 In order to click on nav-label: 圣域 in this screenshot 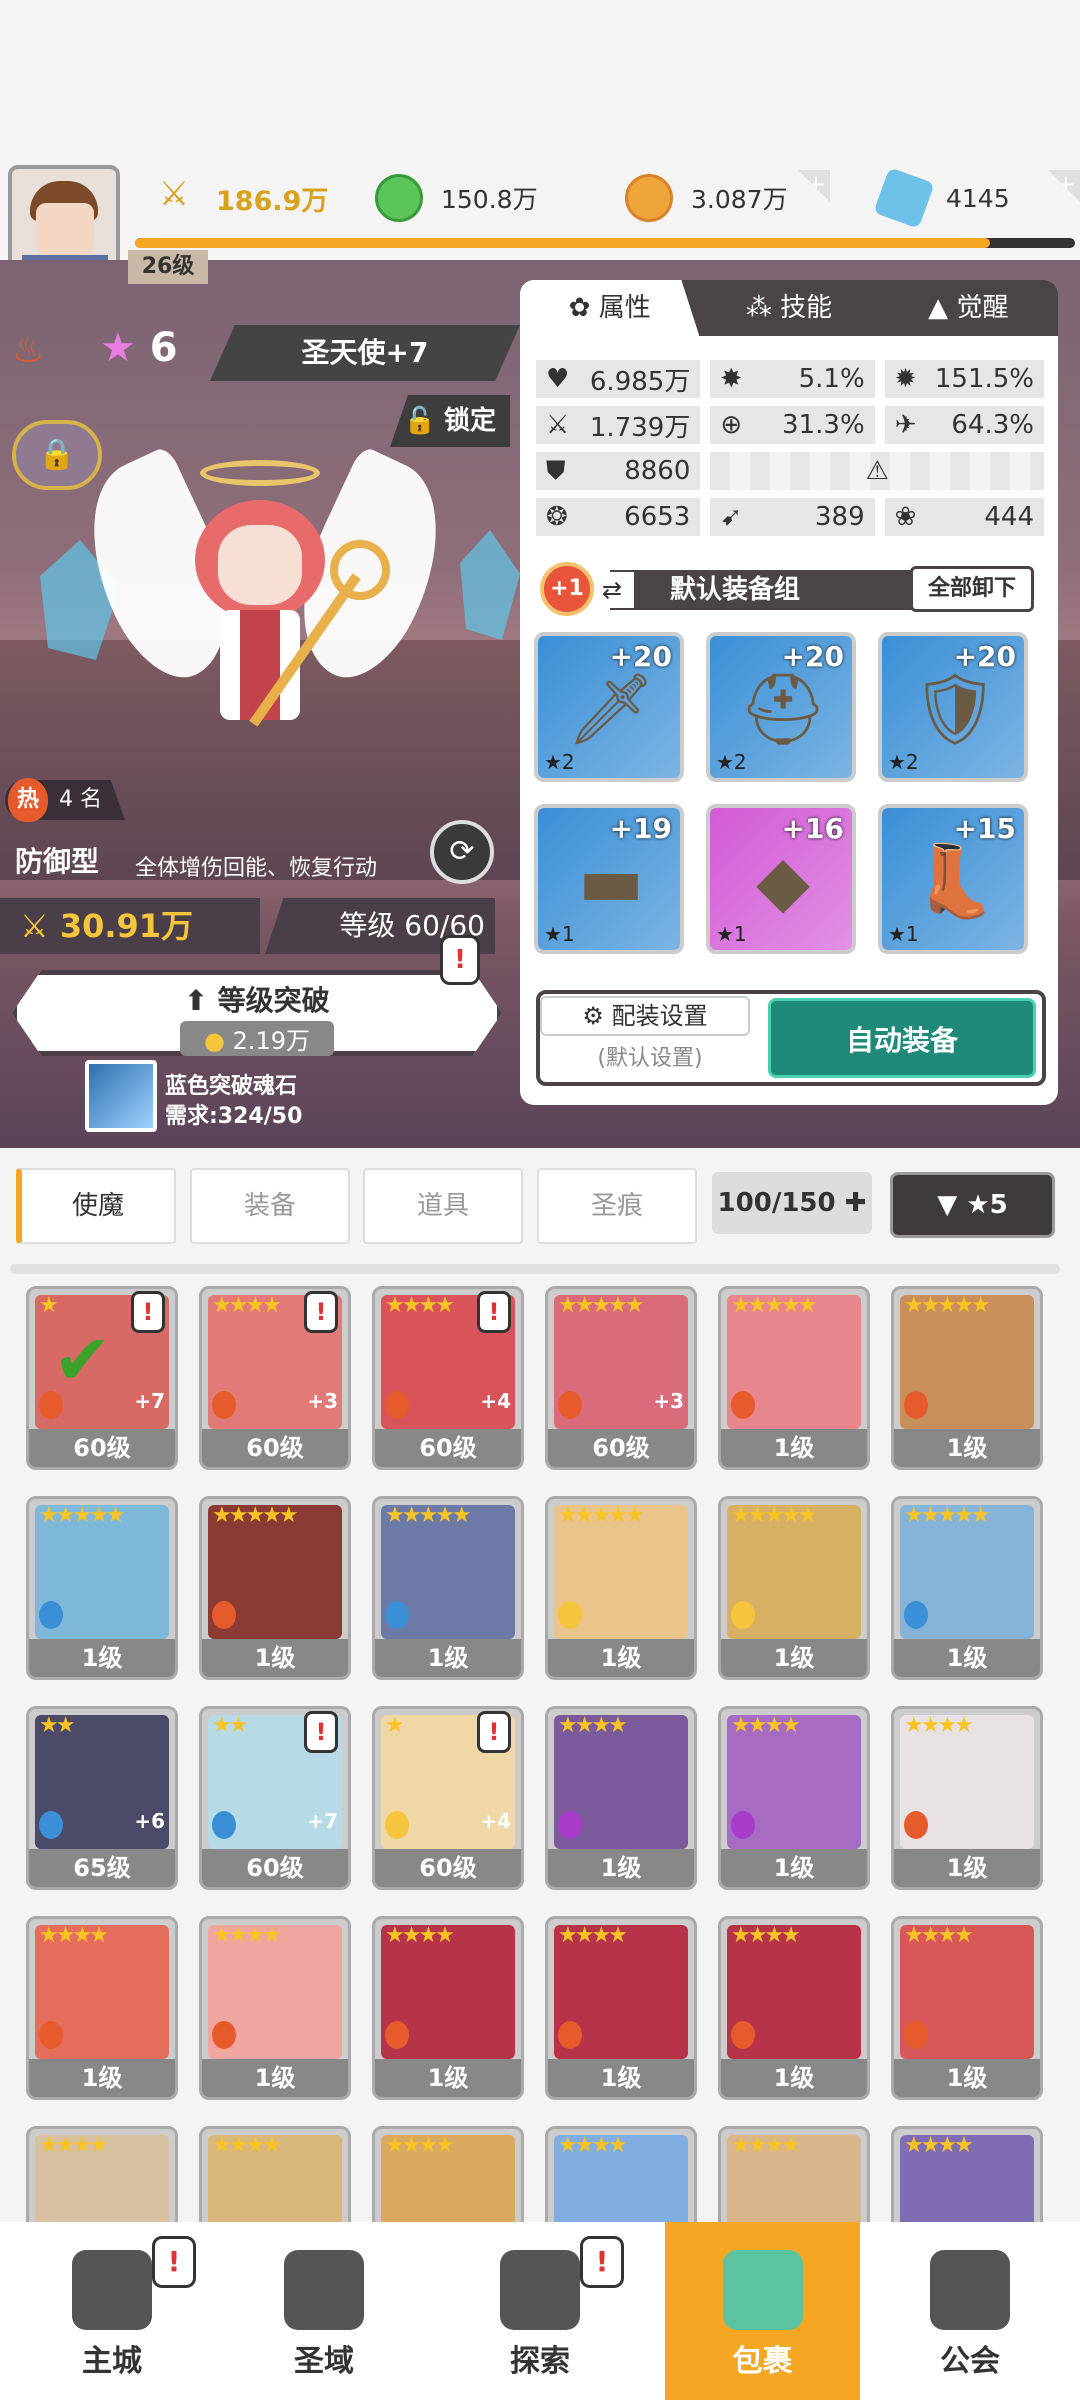, I will do `click(324, 2361)`.